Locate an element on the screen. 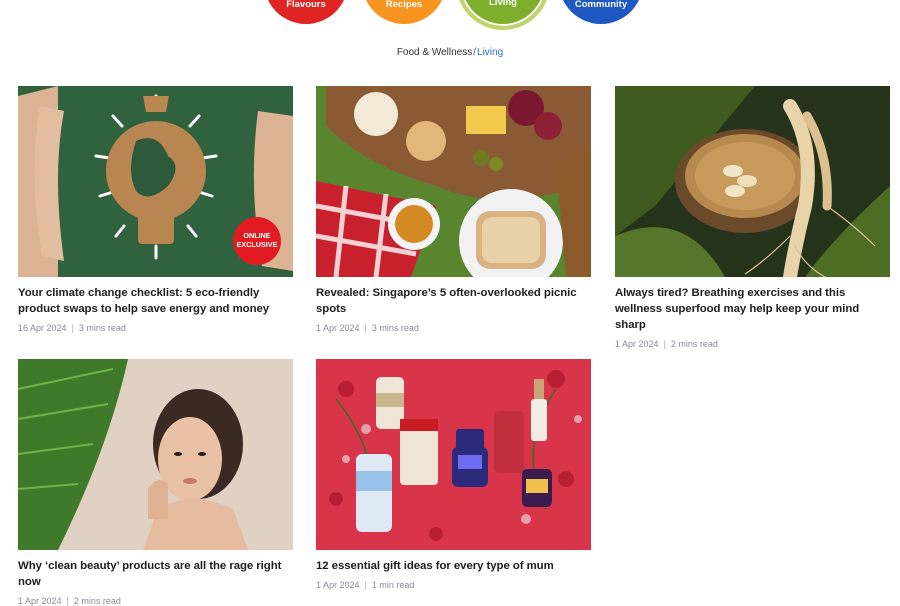 This screenshot has width=900, height=606. article-image-ginseng is located at coordinates (752, 181).